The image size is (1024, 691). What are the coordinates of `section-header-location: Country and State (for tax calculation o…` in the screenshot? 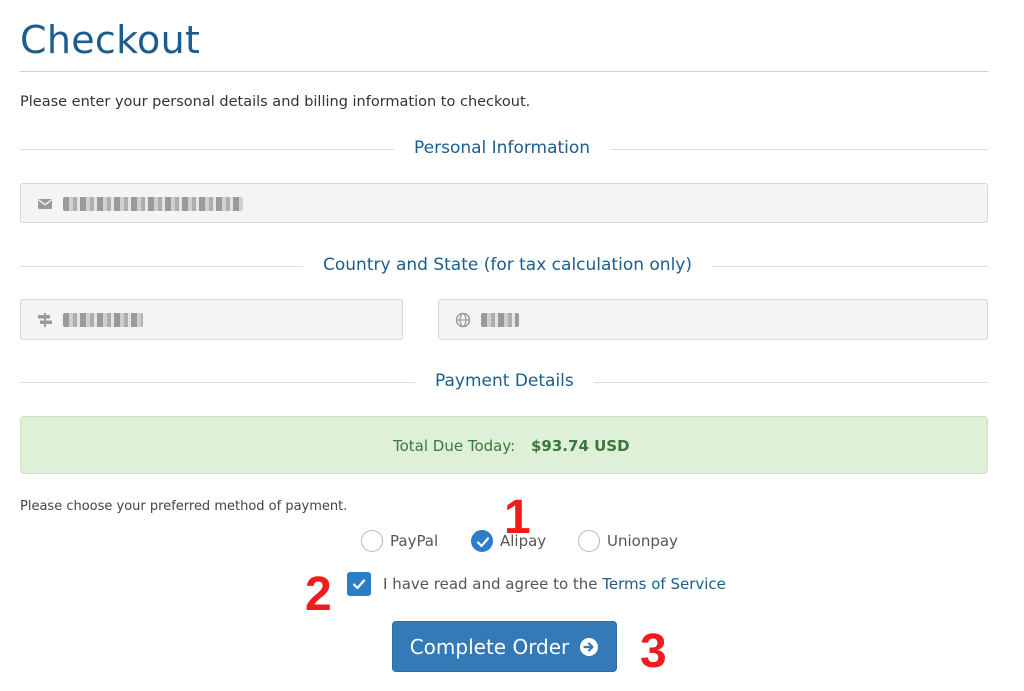 It's located at (504, 266).